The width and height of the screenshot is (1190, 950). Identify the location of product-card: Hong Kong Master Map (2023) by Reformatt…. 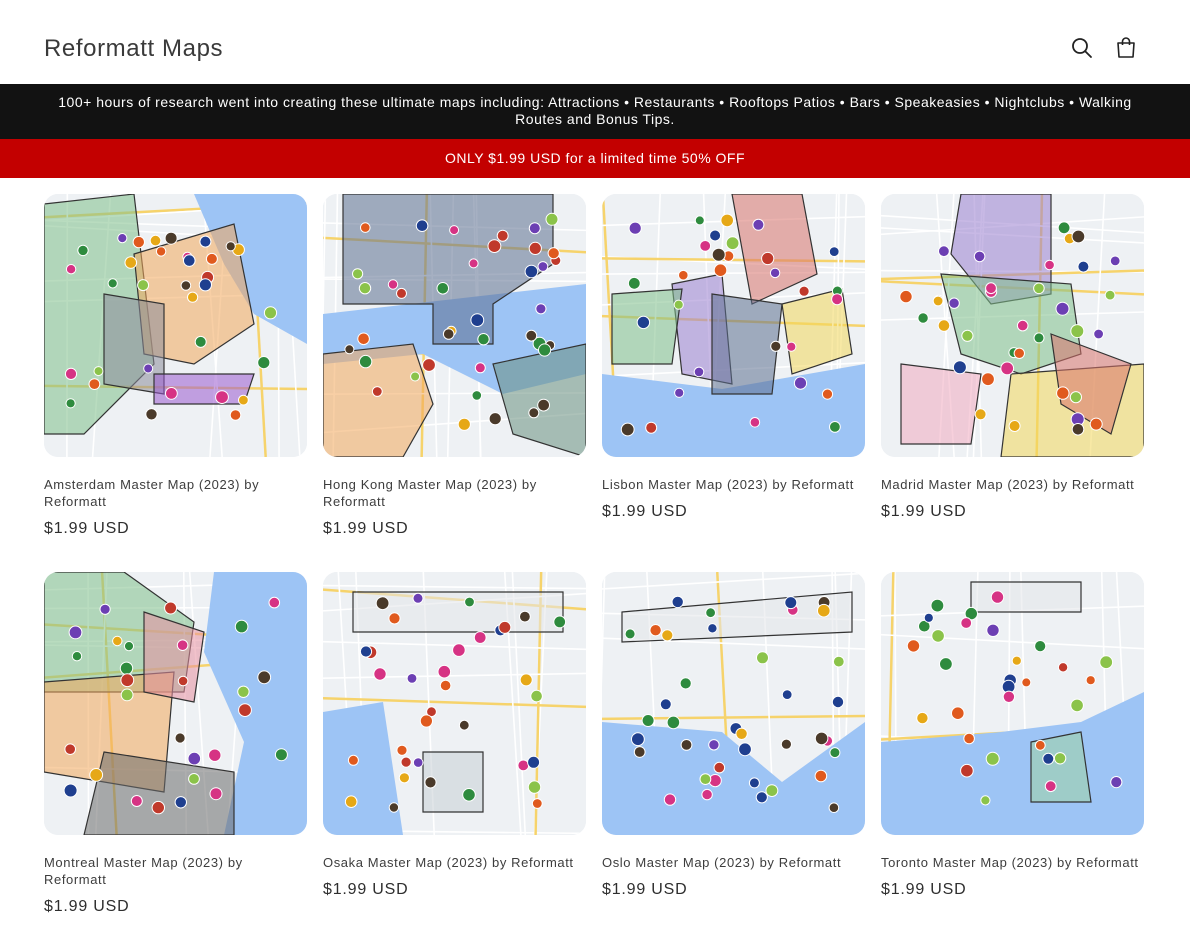
(454, 366).